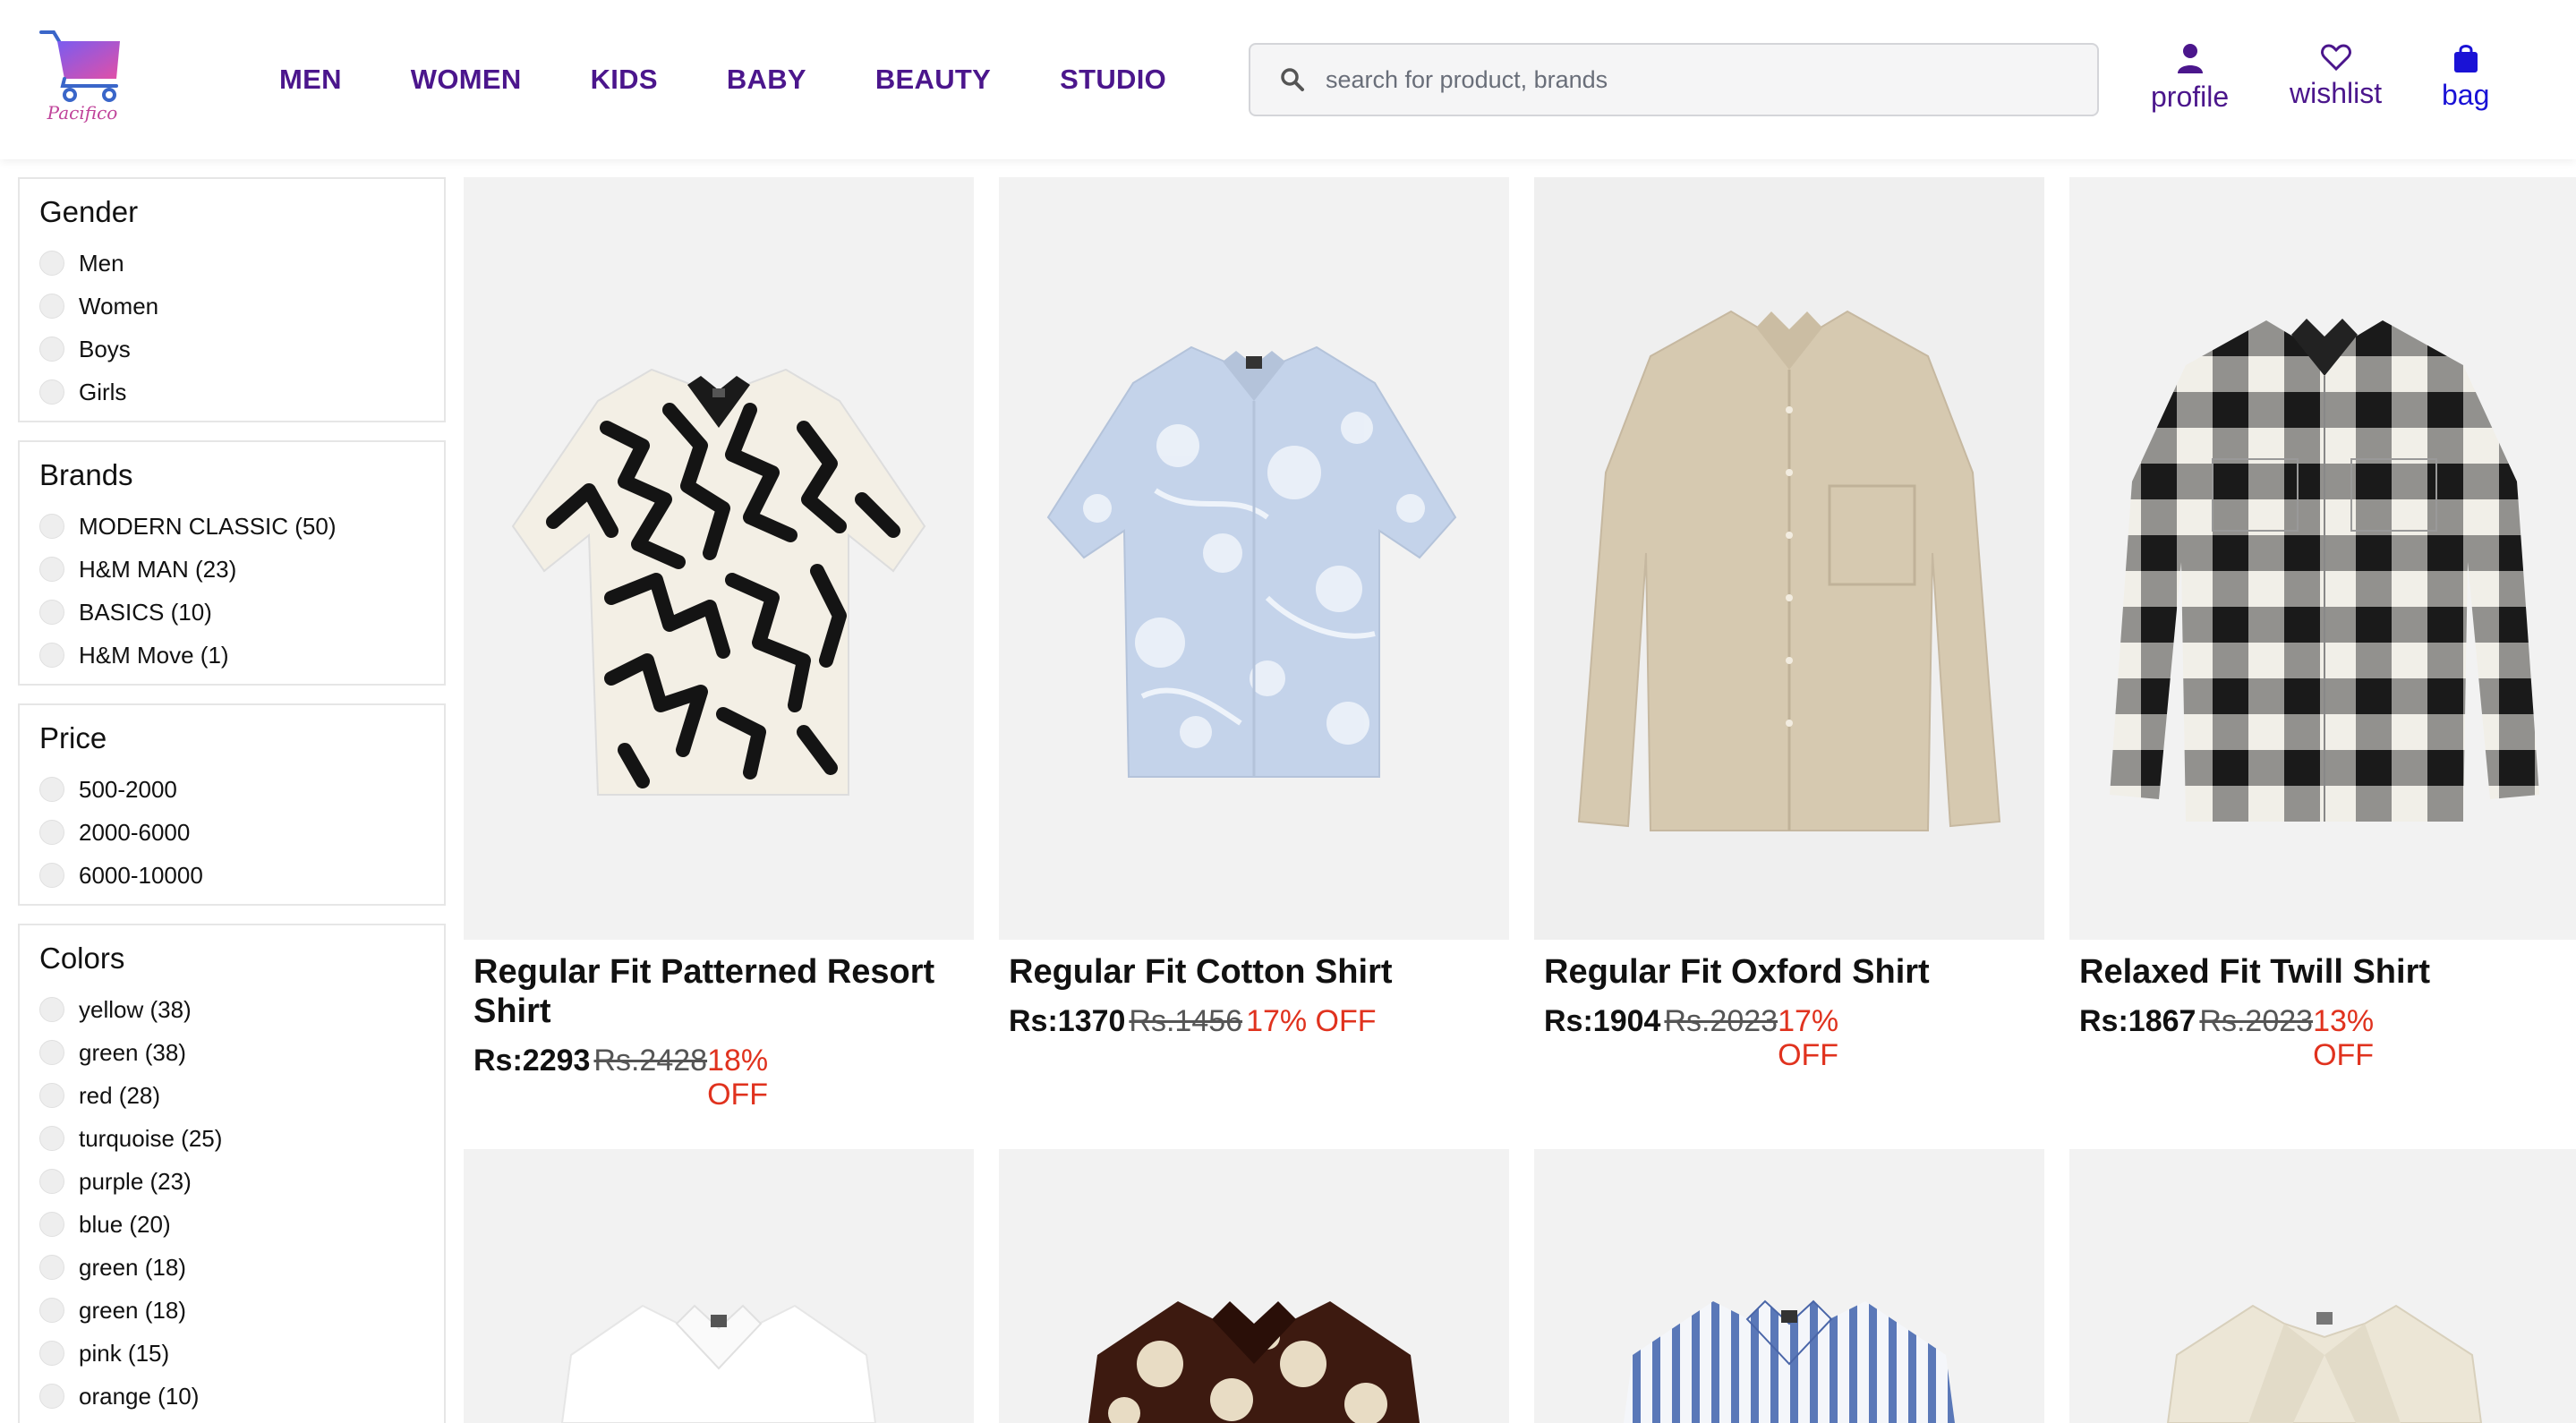 The image size is (2576, 1423). Describe the element at coordinates (1602, 1021) in the screenshot. I see `product-price: Rs:1904` at that location.